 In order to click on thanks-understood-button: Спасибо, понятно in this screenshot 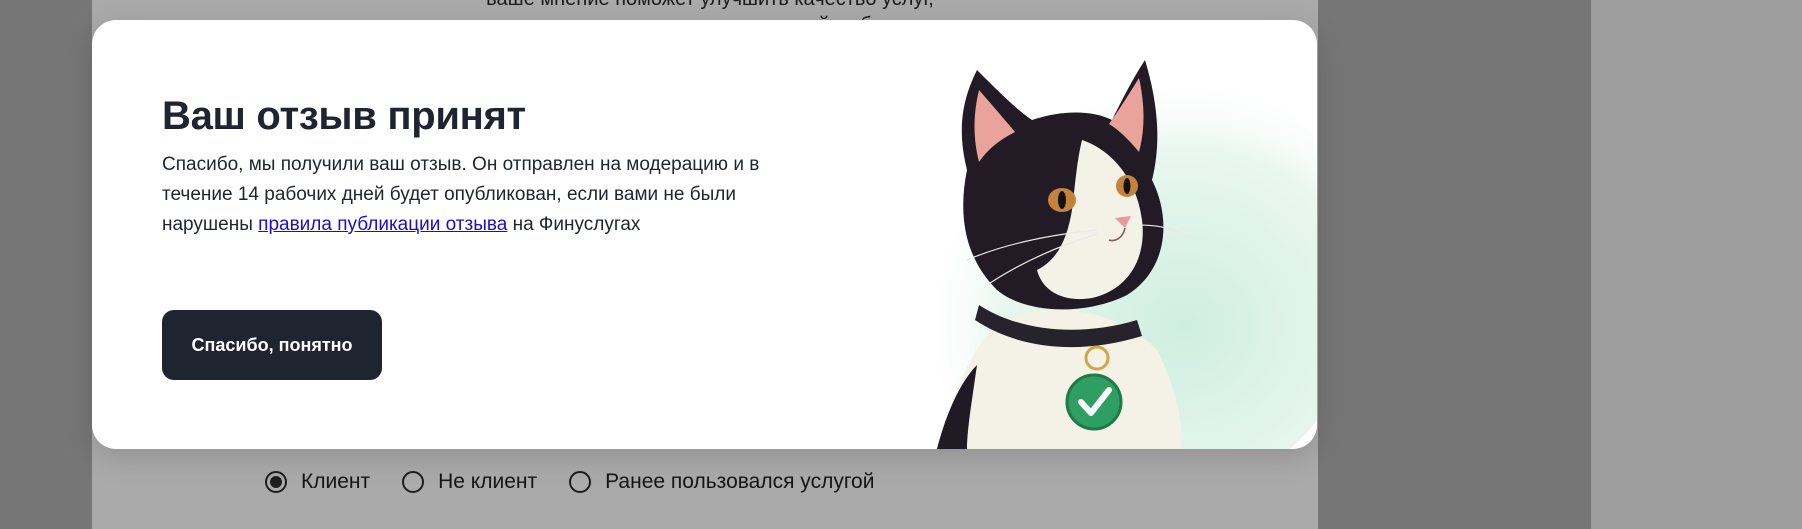, I will do `click(272, 345)`.